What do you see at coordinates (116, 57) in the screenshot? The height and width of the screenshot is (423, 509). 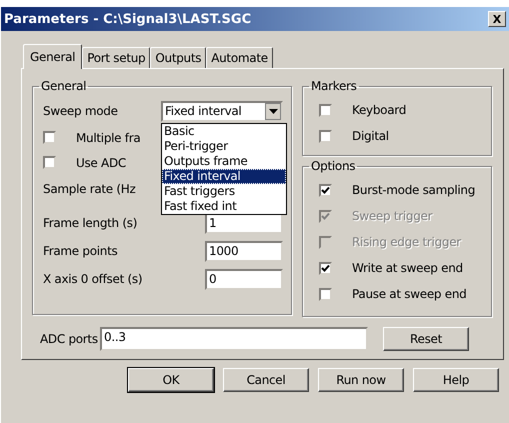 I see `tab: Port setup` at bounding box center [116, 57].